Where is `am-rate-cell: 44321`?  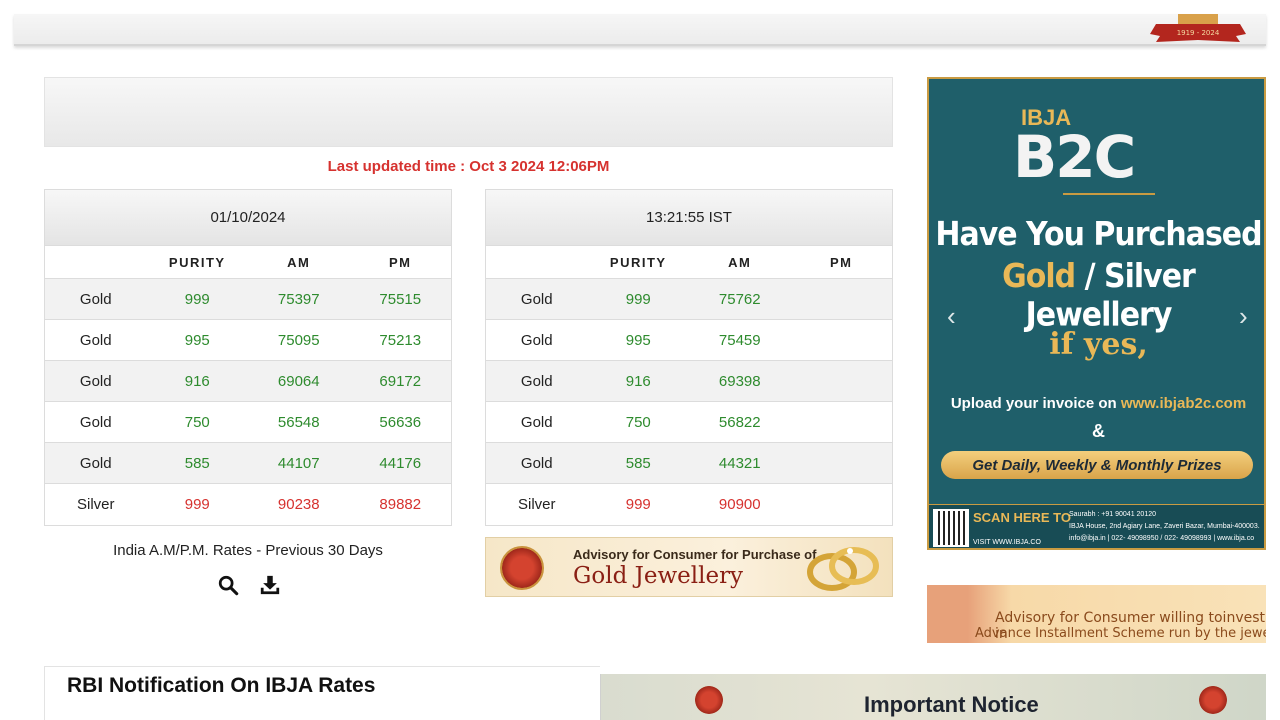 am-rate-cell: 44321 is located at coordinates (739, 463).